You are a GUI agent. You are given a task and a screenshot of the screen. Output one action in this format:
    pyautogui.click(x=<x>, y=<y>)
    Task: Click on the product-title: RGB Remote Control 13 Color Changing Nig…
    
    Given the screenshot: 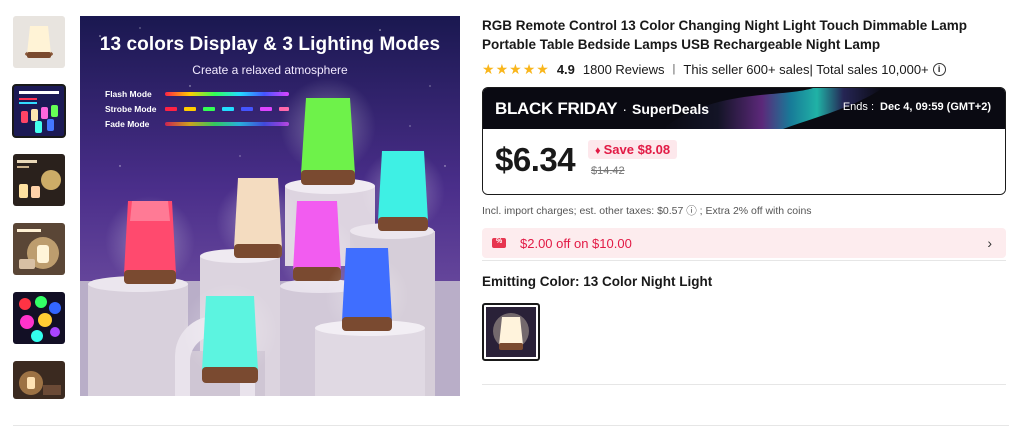 What is the action you would take?
    pyautogui.click(x=724, y=35)
    